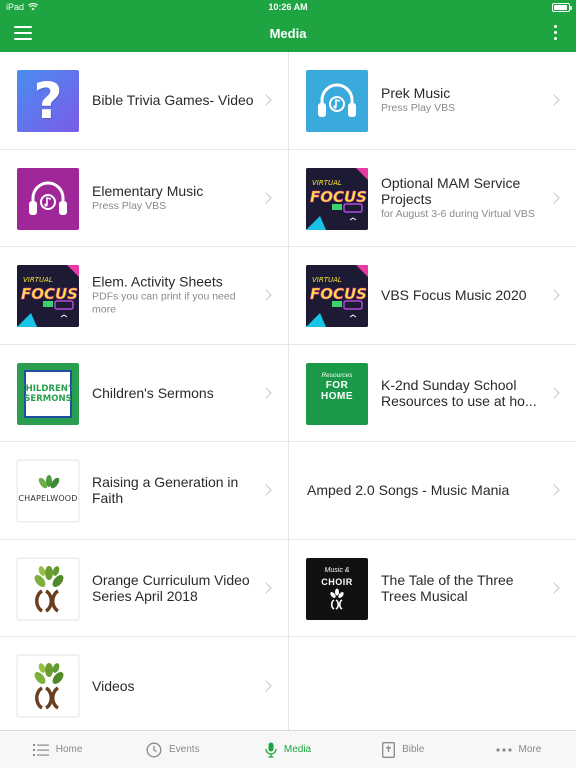  Describe the element at coordinates (408, 490) in the screenshot. I see `media-item-title: Amped 2.0 Songs - Music Mania` at that location.